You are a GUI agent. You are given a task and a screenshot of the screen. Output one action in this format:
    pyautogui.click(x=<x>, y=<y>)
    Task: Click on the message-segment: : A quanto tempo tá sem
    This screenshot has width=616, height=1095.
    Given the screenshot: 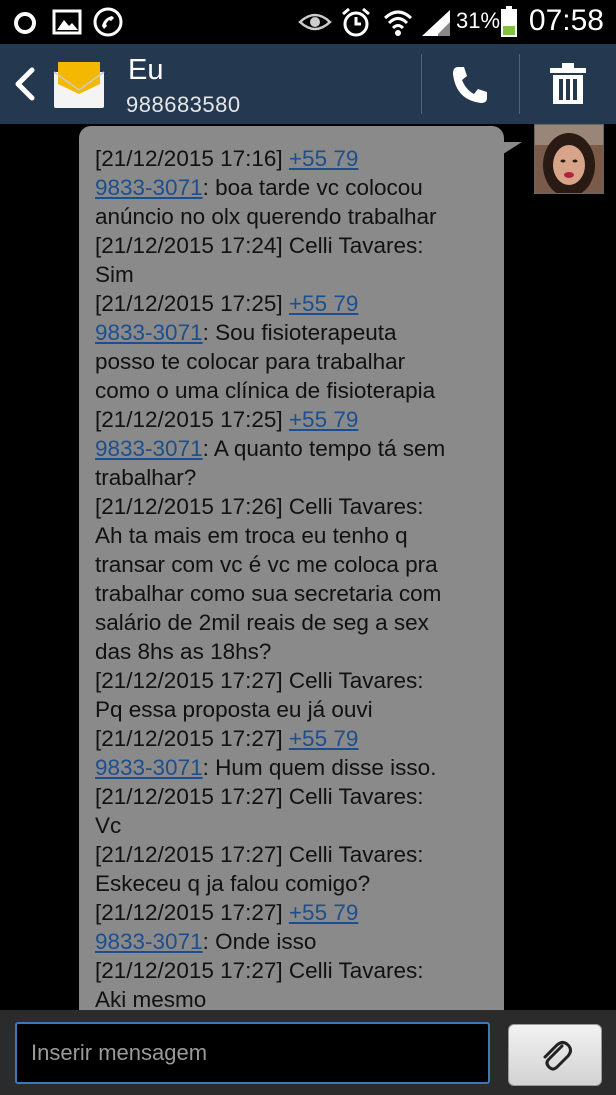 What is the action you would take?
    pyautogui.click(x=324, y=448)
    